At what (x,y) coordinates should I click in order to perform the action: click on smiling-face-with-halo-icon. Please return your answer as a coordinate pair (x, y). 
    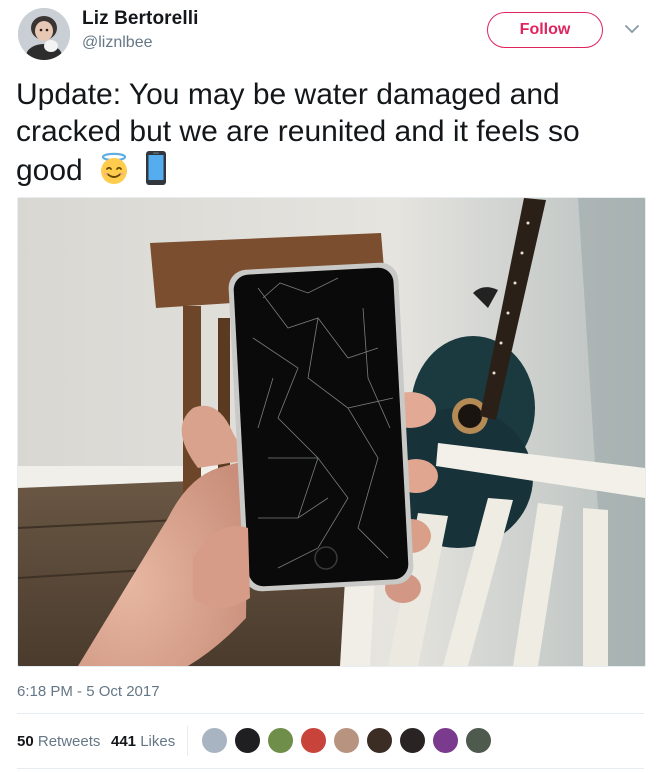
    Looking at the image, I should click on (114, 173).